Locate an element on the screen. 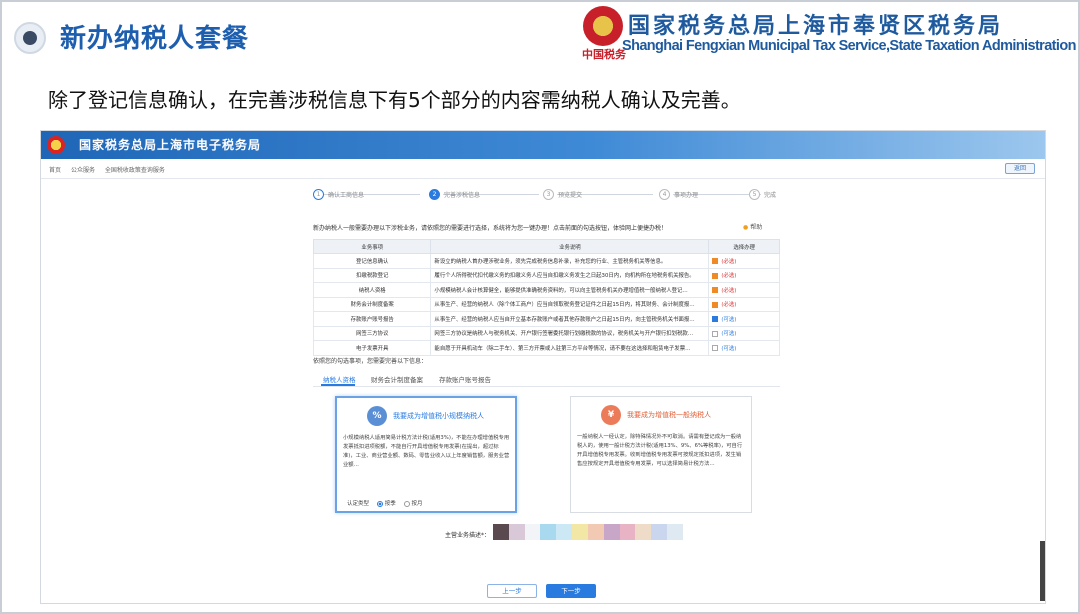 Image resolution: width=1080 pixels, height=614 pixels. portal-banner: 国家税务总局上海市电子税务局 is located at coordinates (543, 145).